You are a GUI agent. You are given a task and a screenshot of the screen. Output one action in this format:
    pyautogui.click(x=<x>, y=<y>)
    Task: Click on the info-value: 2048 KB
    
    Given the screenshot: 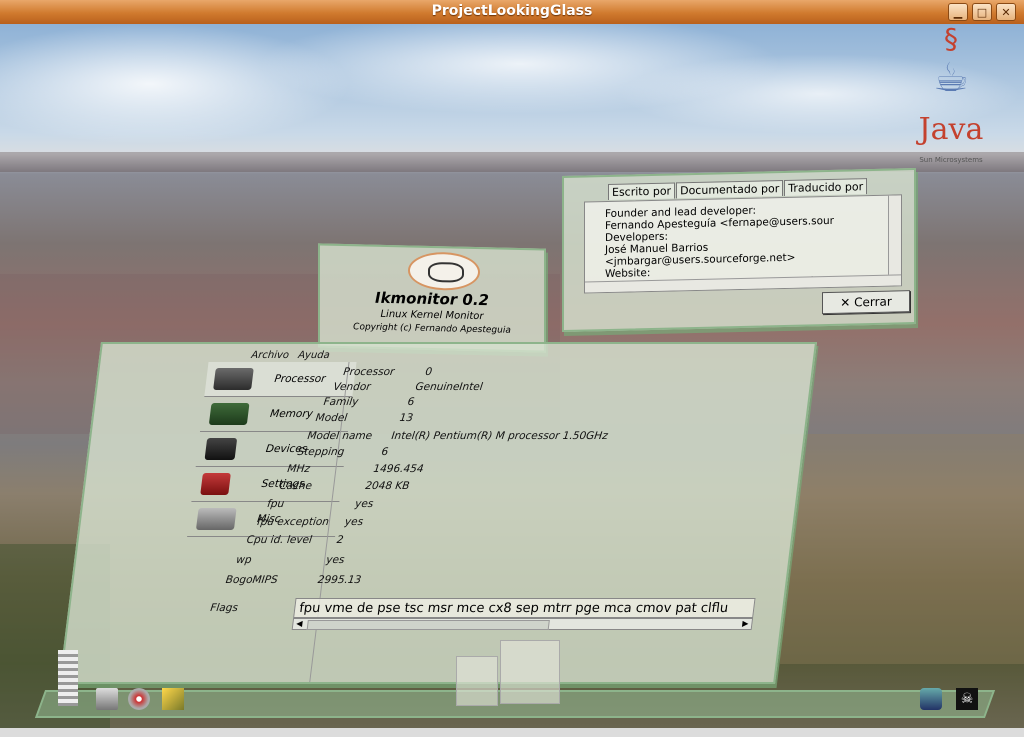 What is the action you would take?
    pyautogui.click(x=387, y=486)
    